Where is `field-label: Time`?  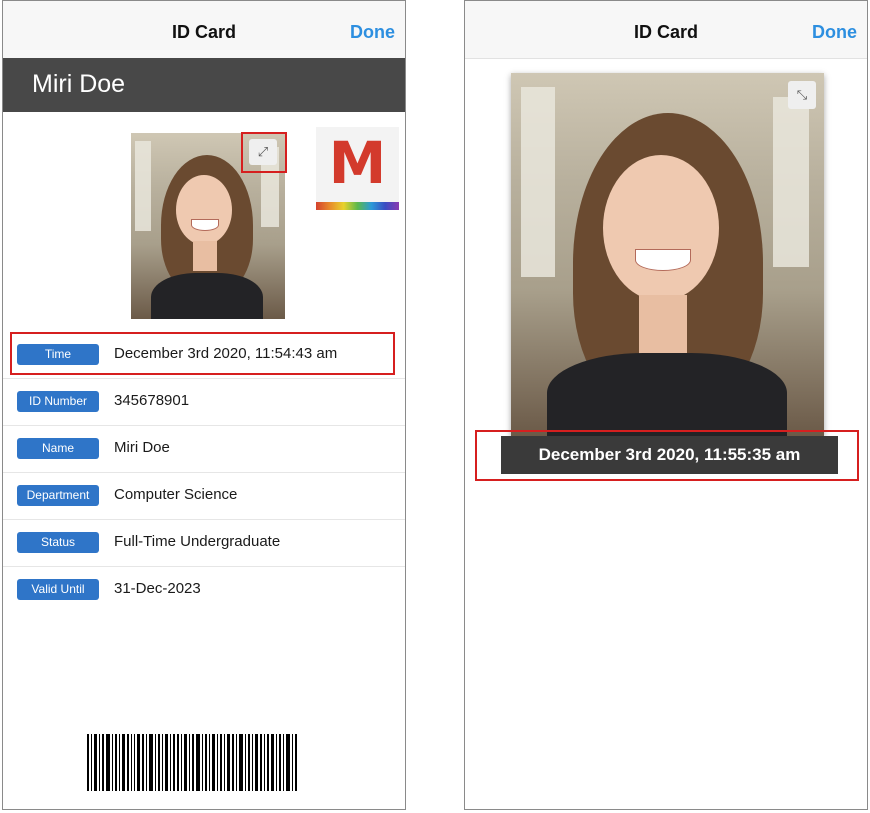
field-label: Time is located at coordinates (58, 354).